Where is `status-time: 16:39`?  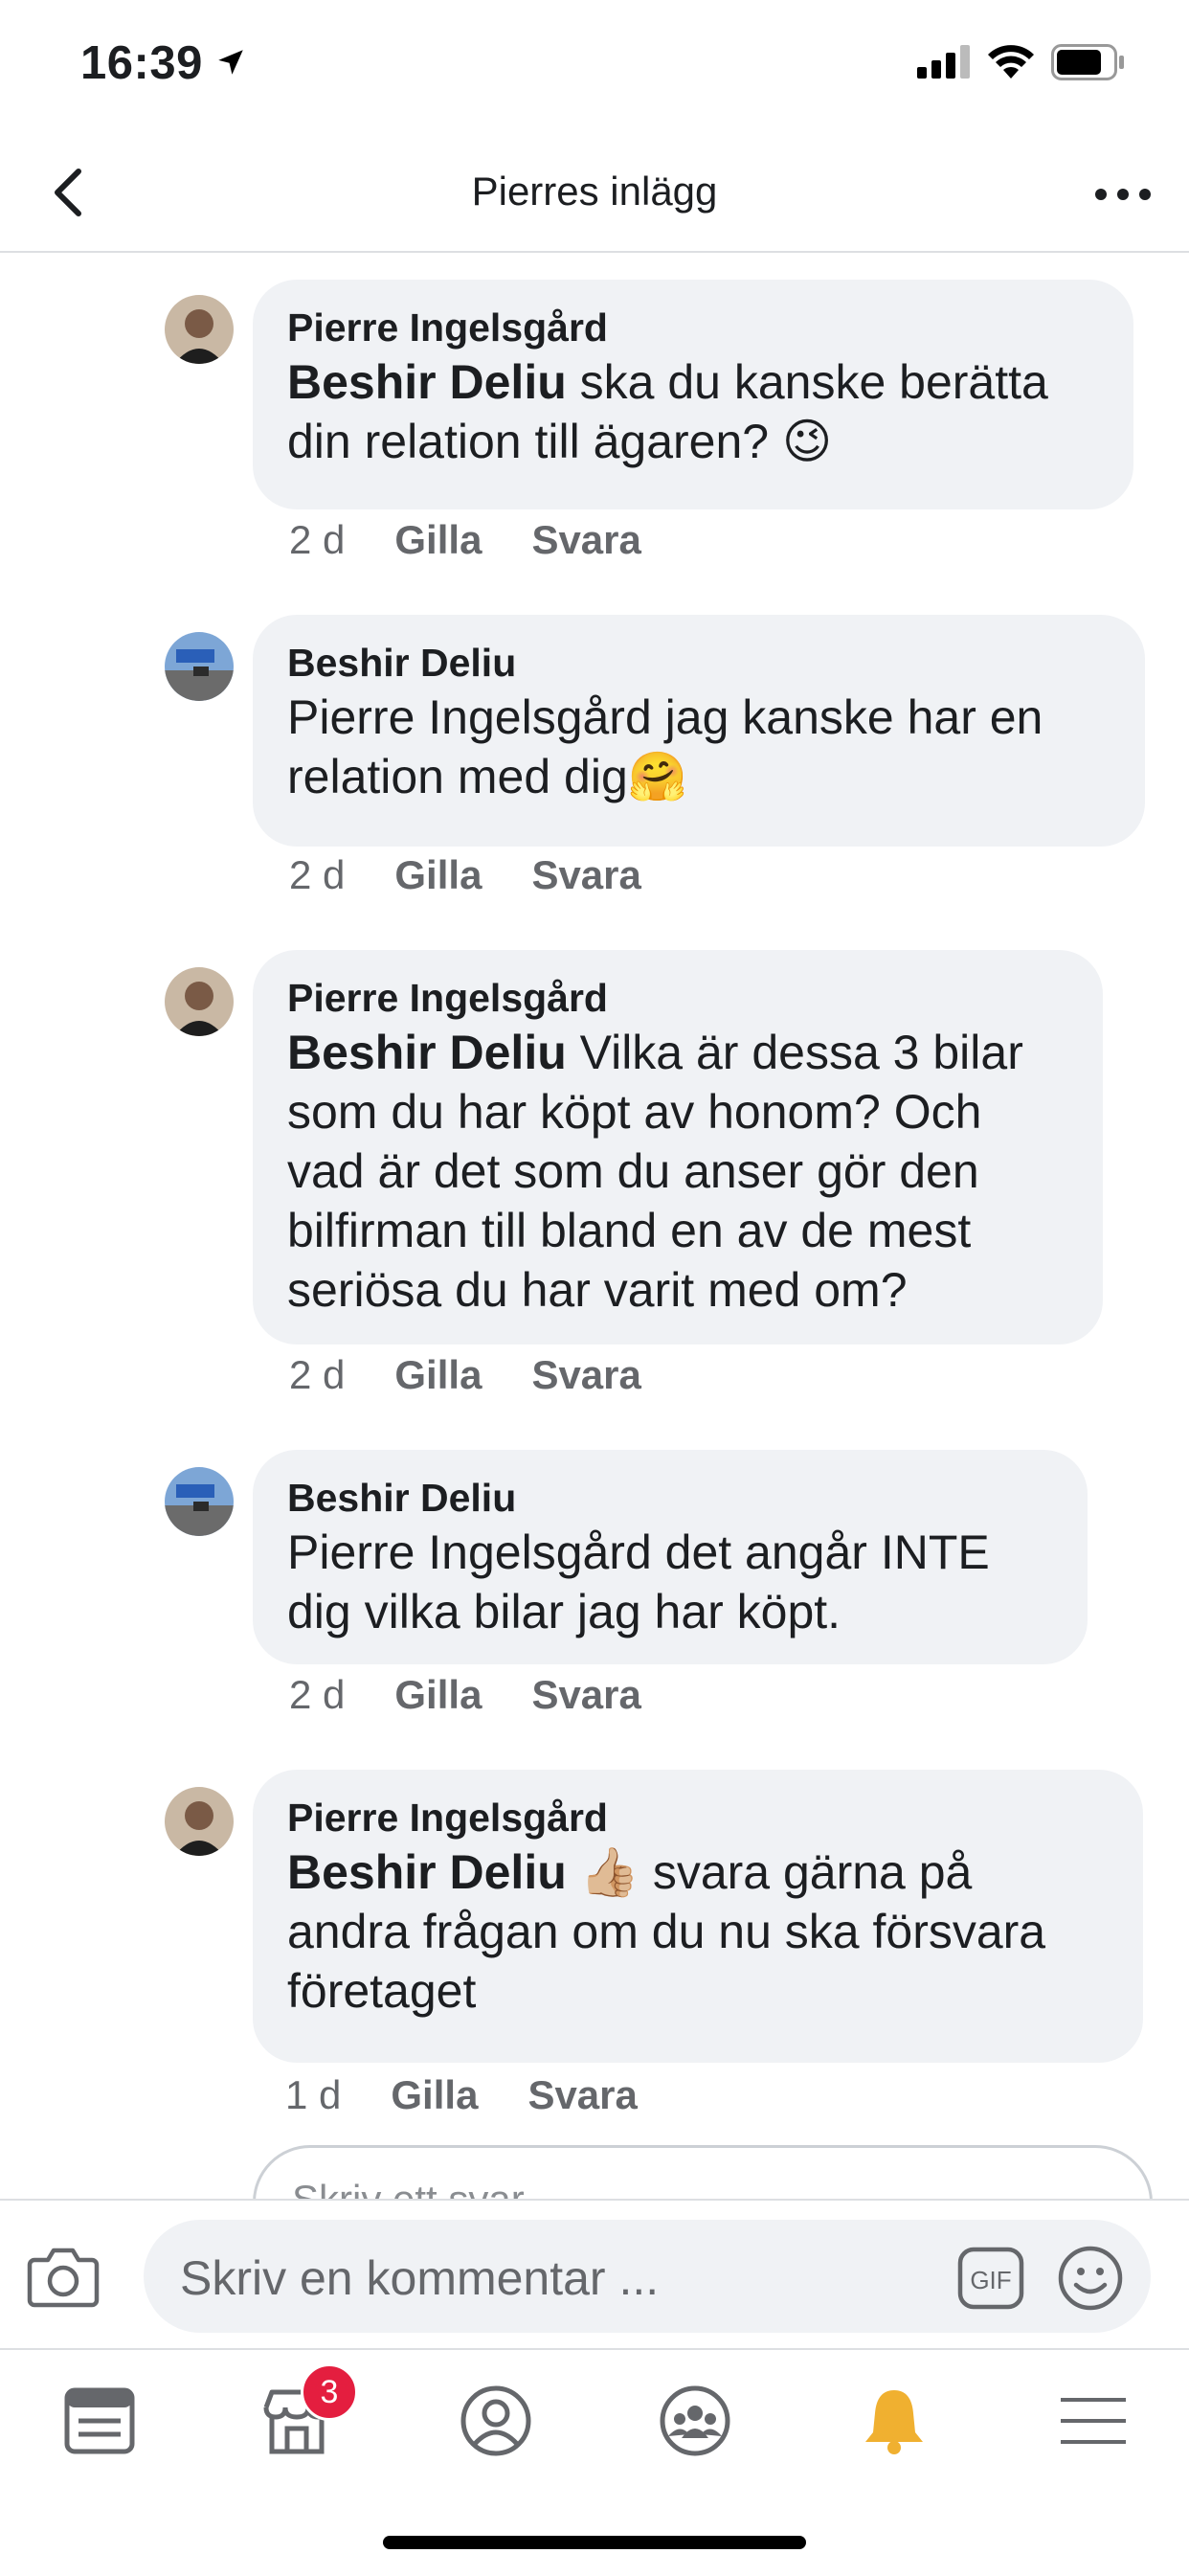 status-time: 16:39 is located at coordinates (141, 63).